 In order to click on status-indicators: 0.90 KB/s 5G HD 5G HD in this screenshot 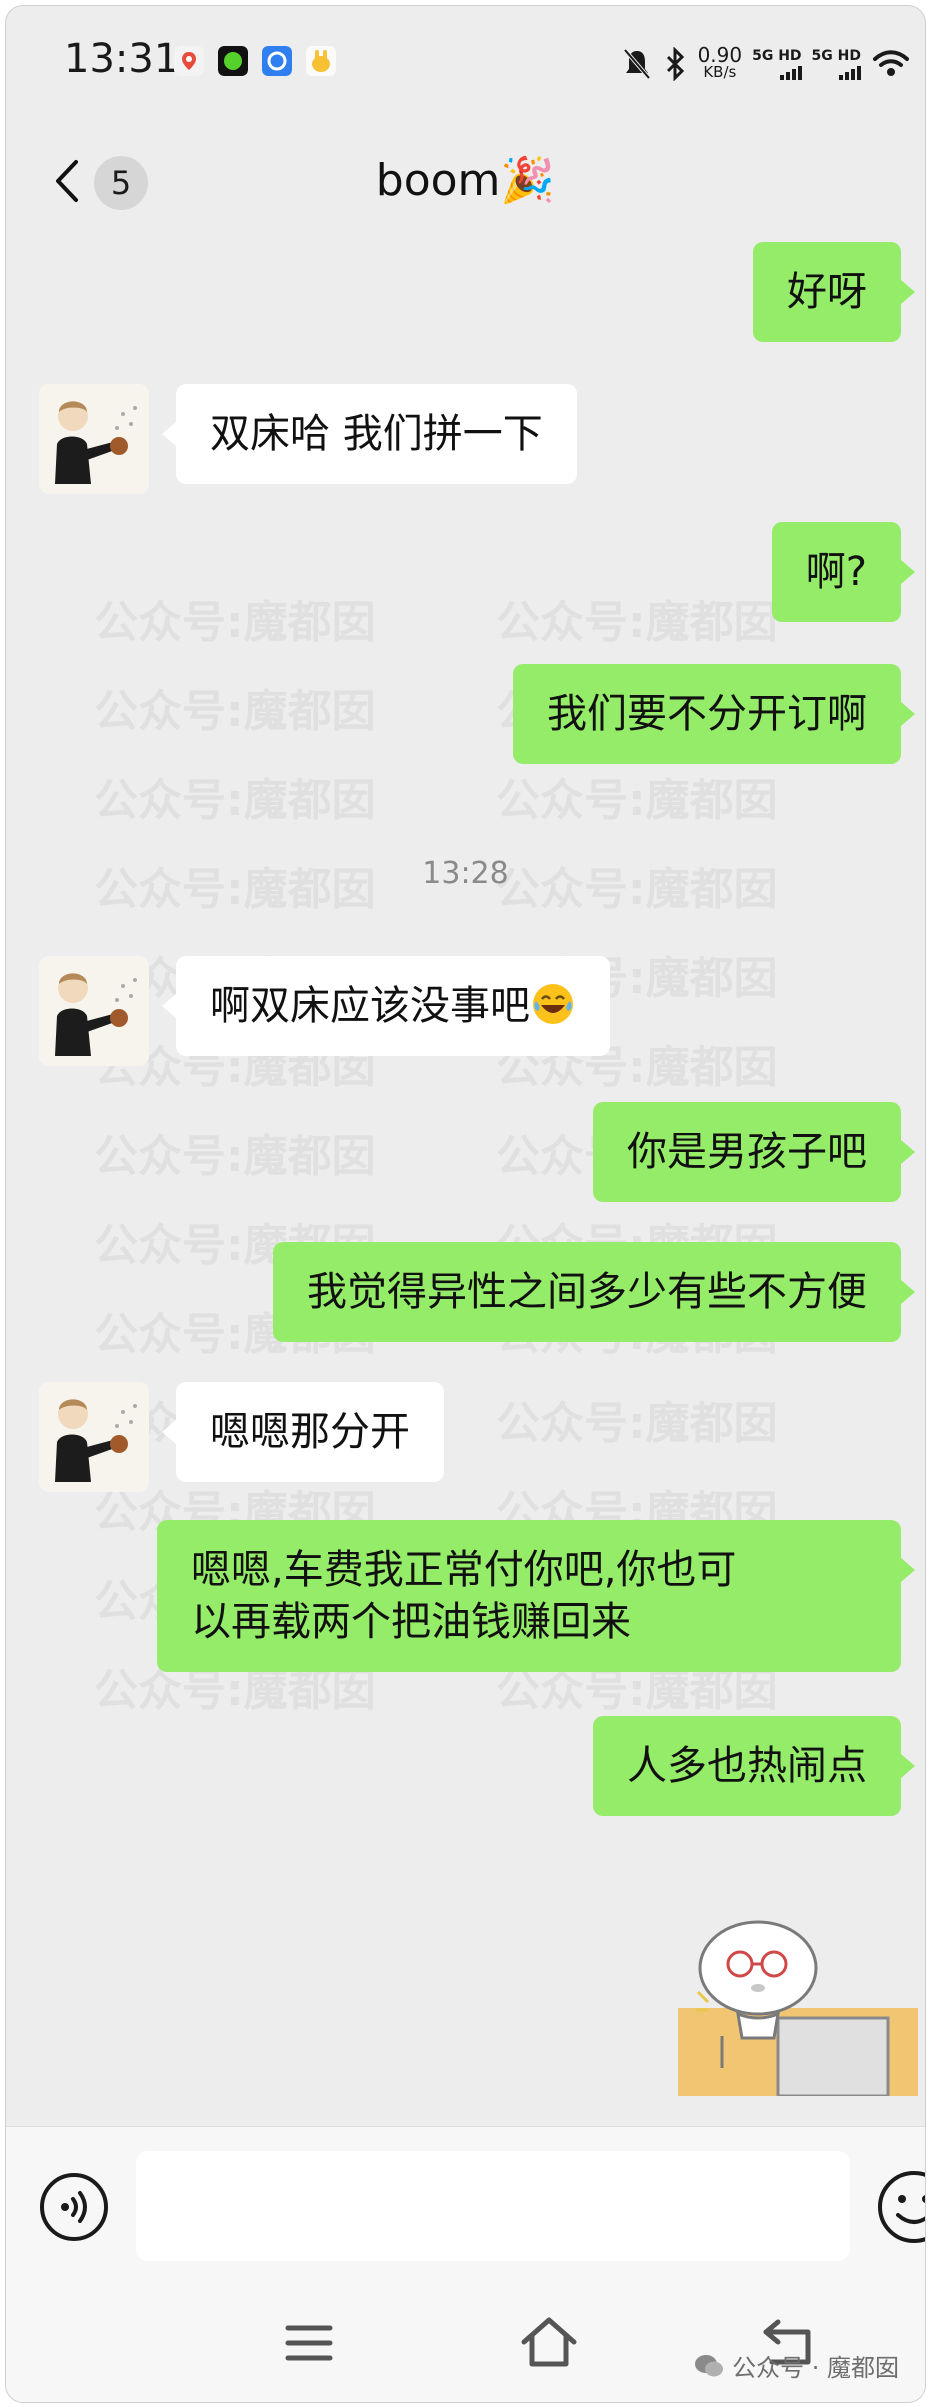, I will do `click(766, 64)`.